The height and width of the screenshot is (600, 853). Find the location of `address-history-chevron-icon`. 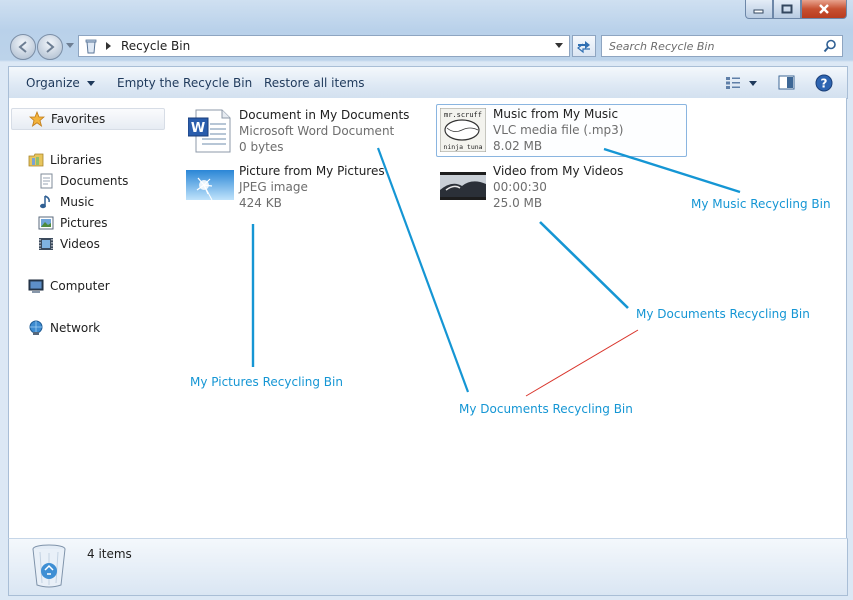

address-history-chevron-icon is located at coordinates (559, 46).